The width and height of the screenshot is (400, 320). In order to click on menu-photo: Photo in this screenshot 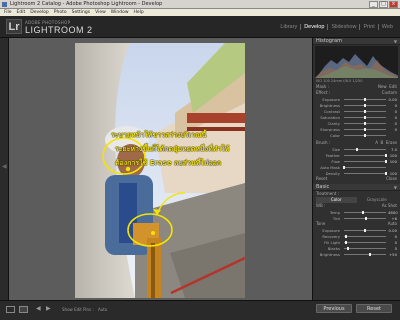, I will do `click(60, 12)`.